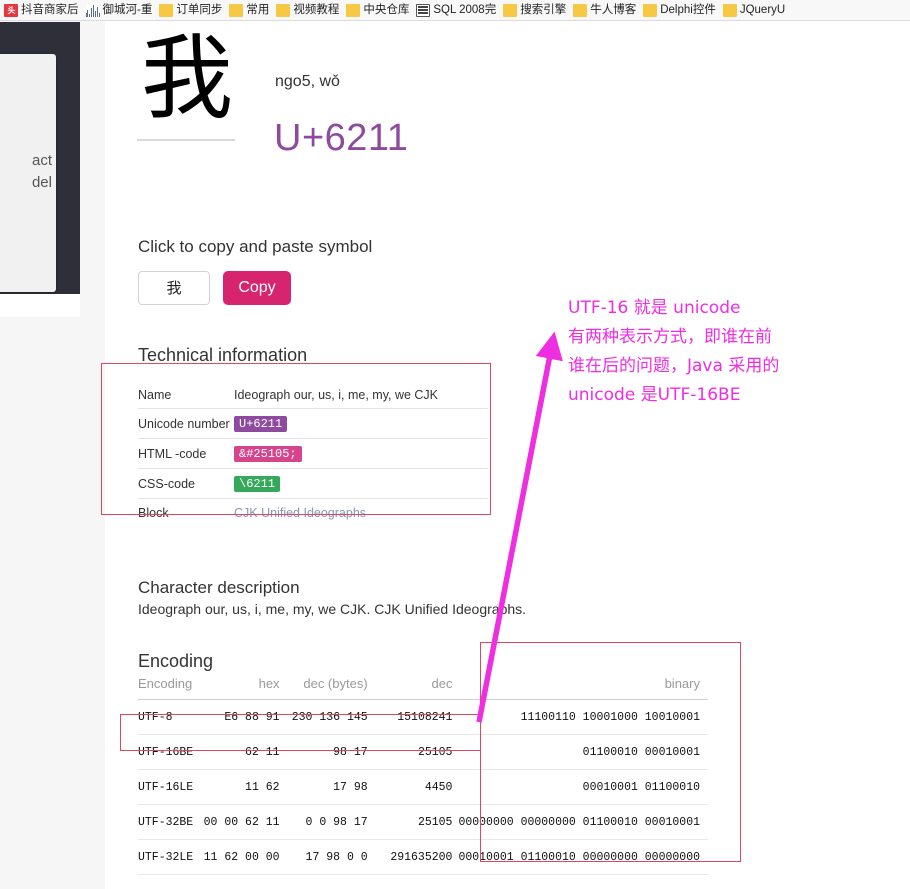 The width and height of the screenshot is (910, 889). I want to click on encoding-table-row: UTF-16LE 11 62 17 98 4450 00010001 01100010, so click(423, 787).